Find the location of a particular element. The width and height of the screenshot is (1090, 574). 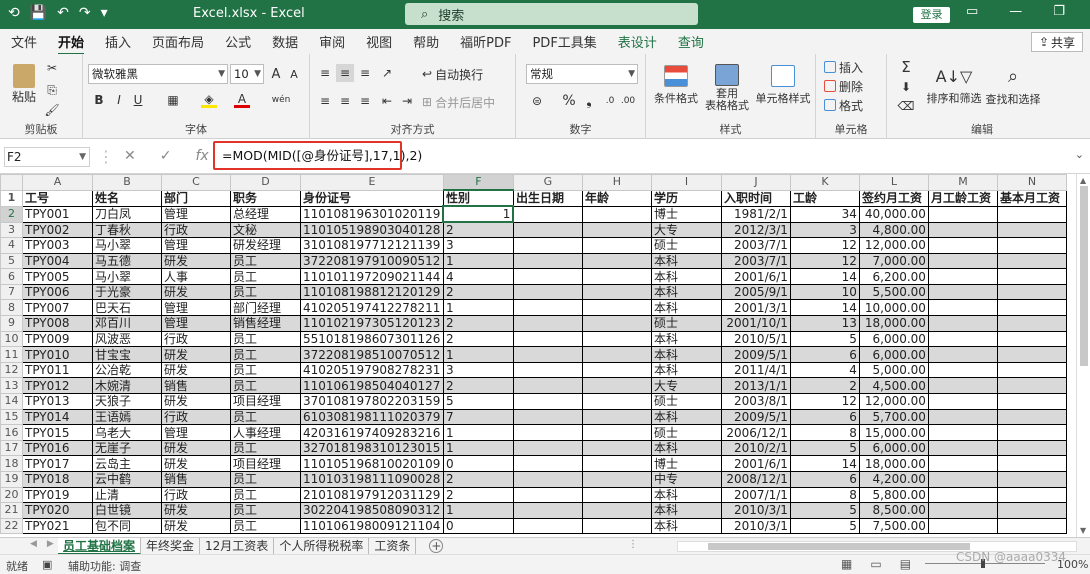

sort-filter-button: A↓▽ 排序和筛选 is located at coordinates (954, 86).